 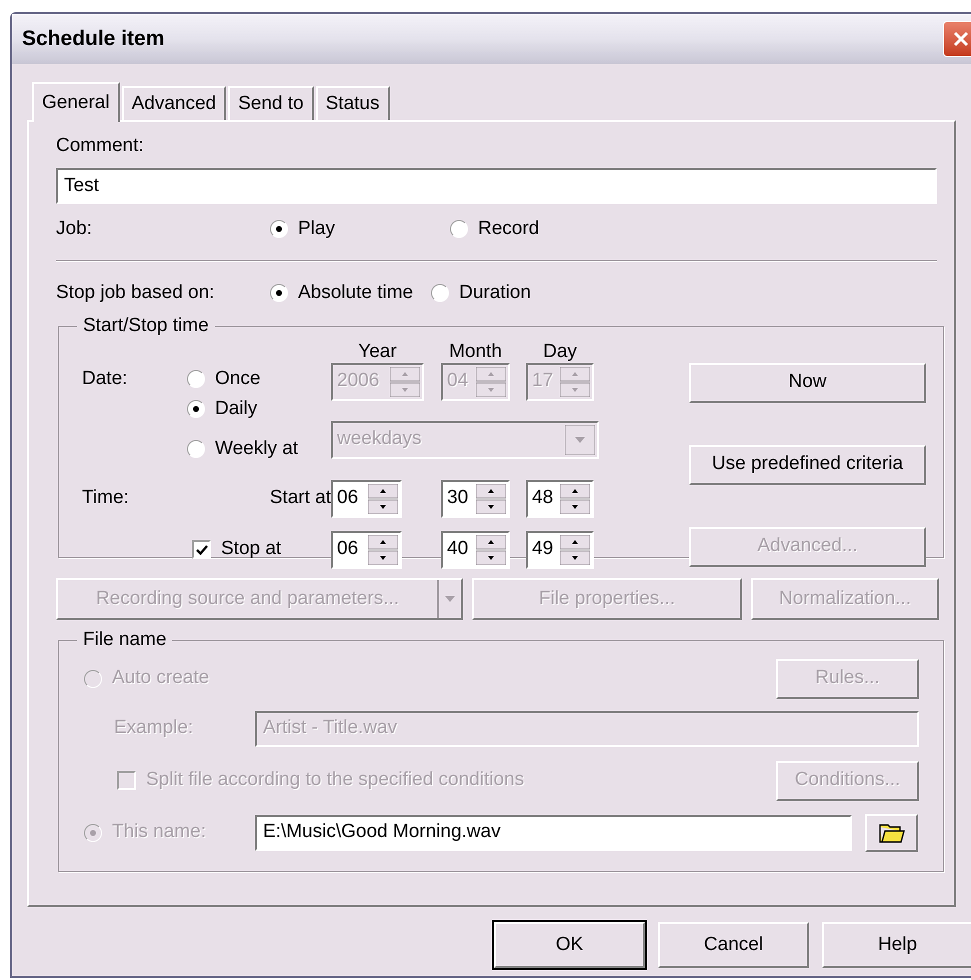 What do you see at coordinates (76, 102) in the screenshot?
I see `tab: General` at bounding box center [76, 102].